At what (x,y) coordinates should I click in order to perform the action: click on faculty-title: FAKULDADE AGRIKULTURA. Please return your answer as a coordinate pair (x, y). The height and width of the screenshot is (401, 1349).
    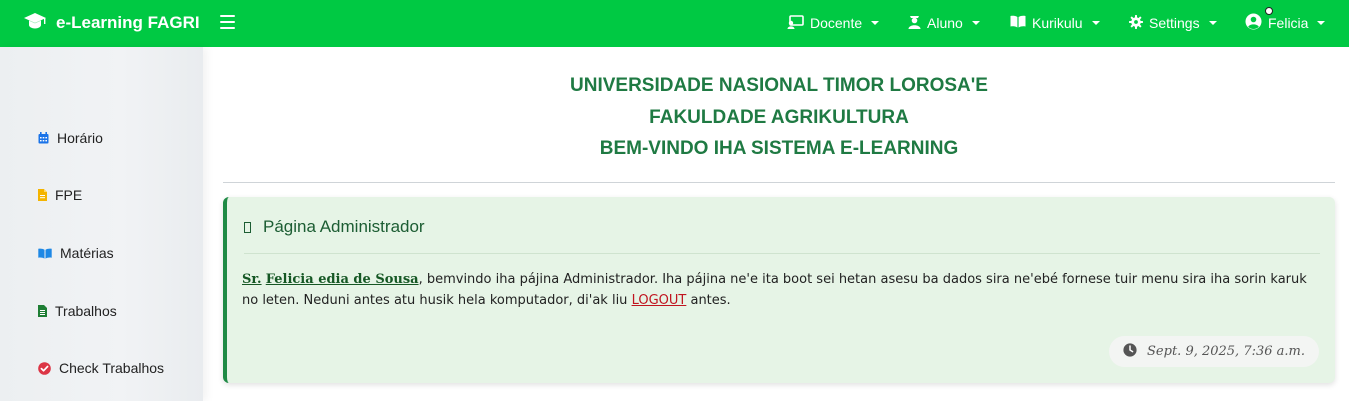
    Looking at the image, I should click on (779, 117).